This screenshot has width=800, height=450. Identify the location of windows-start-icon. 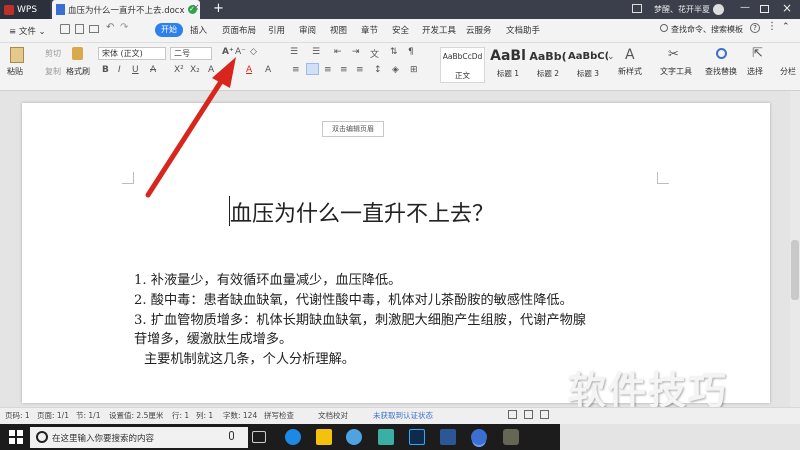
(16, 437).